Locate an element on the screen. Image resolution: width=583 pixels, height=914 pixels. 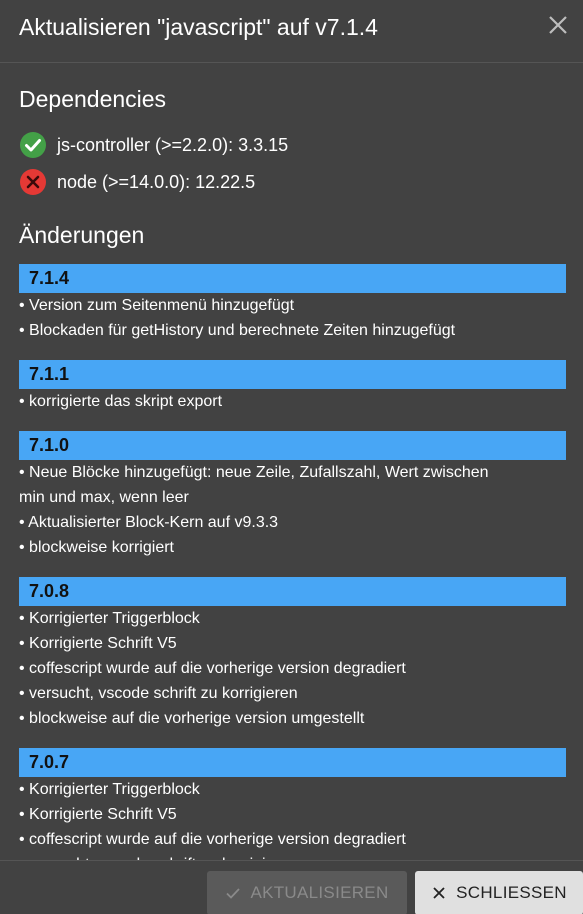
check-circle-icon is located at coordinates (33, 145).